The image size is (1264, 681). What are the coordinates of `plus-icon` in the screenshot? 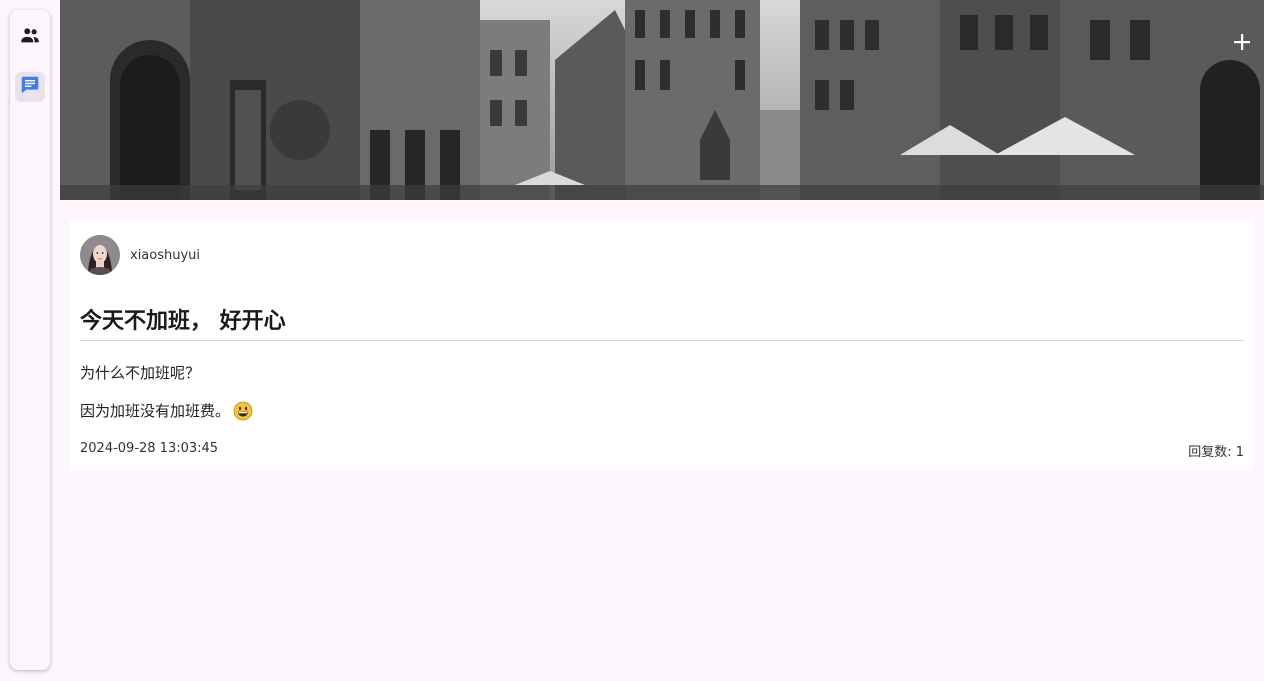 It's located at (1242, 42).